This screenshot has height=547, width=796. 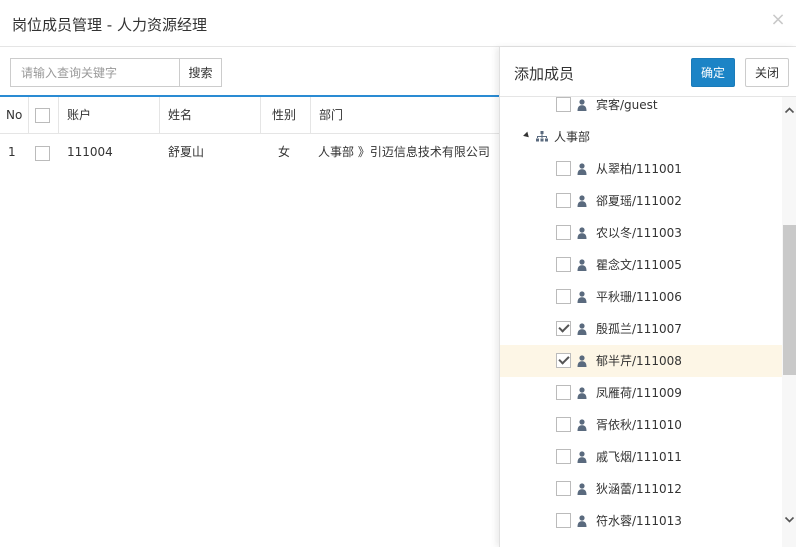 I want to click on close-icon: ×, so click(x=778, y=20).